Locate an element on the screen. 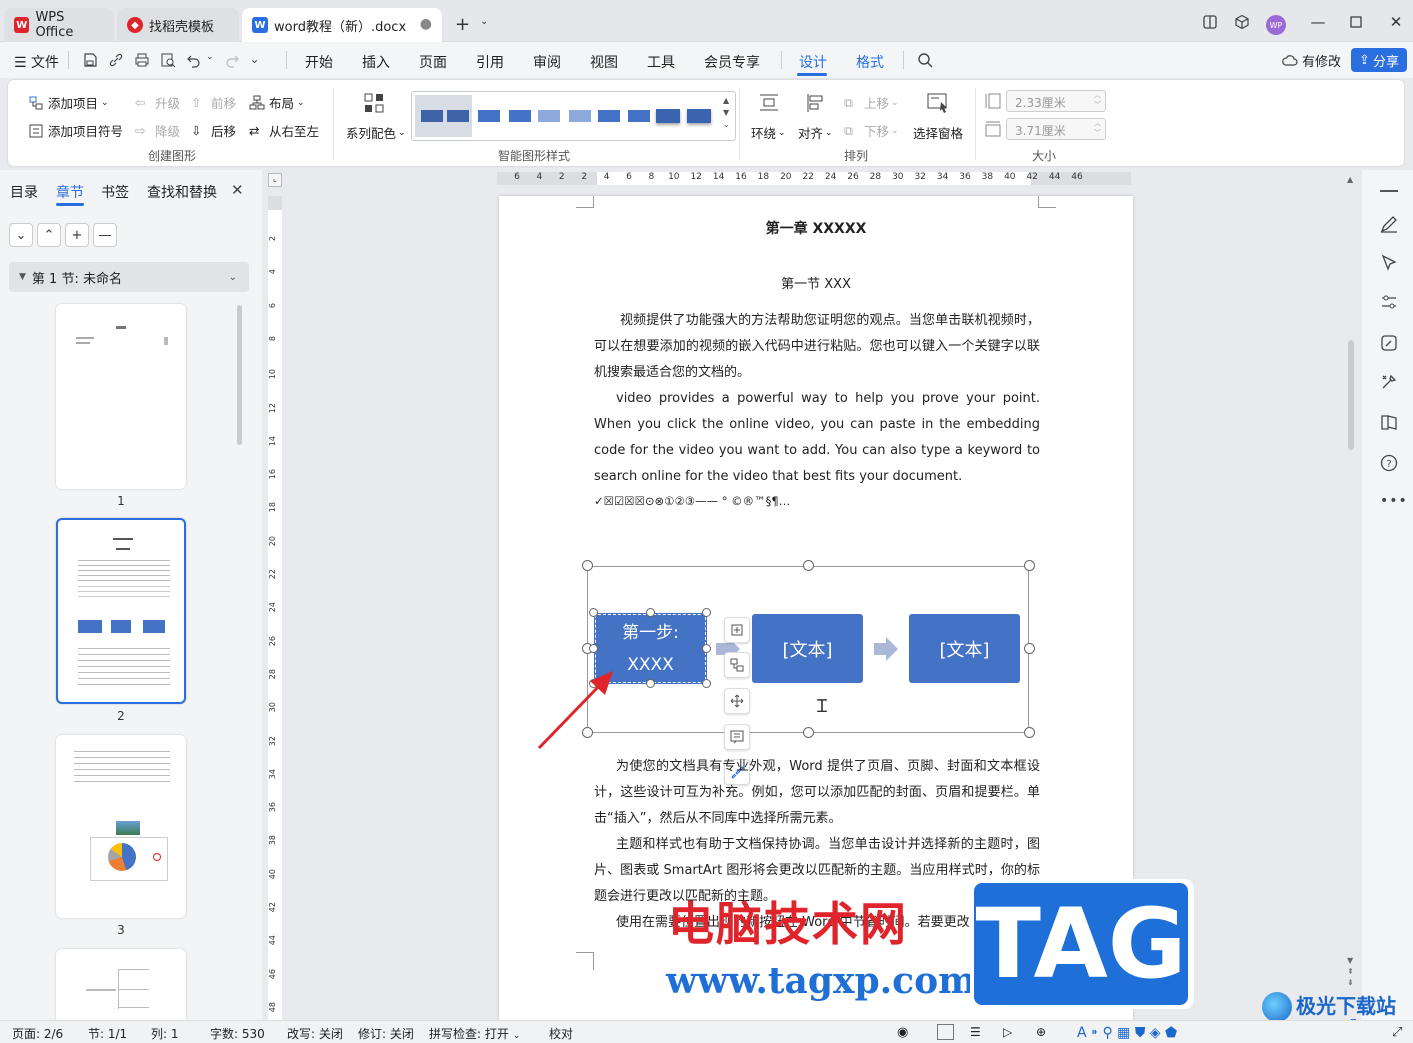  menu-member: 会员专享 is located at coordinates (732, 62).